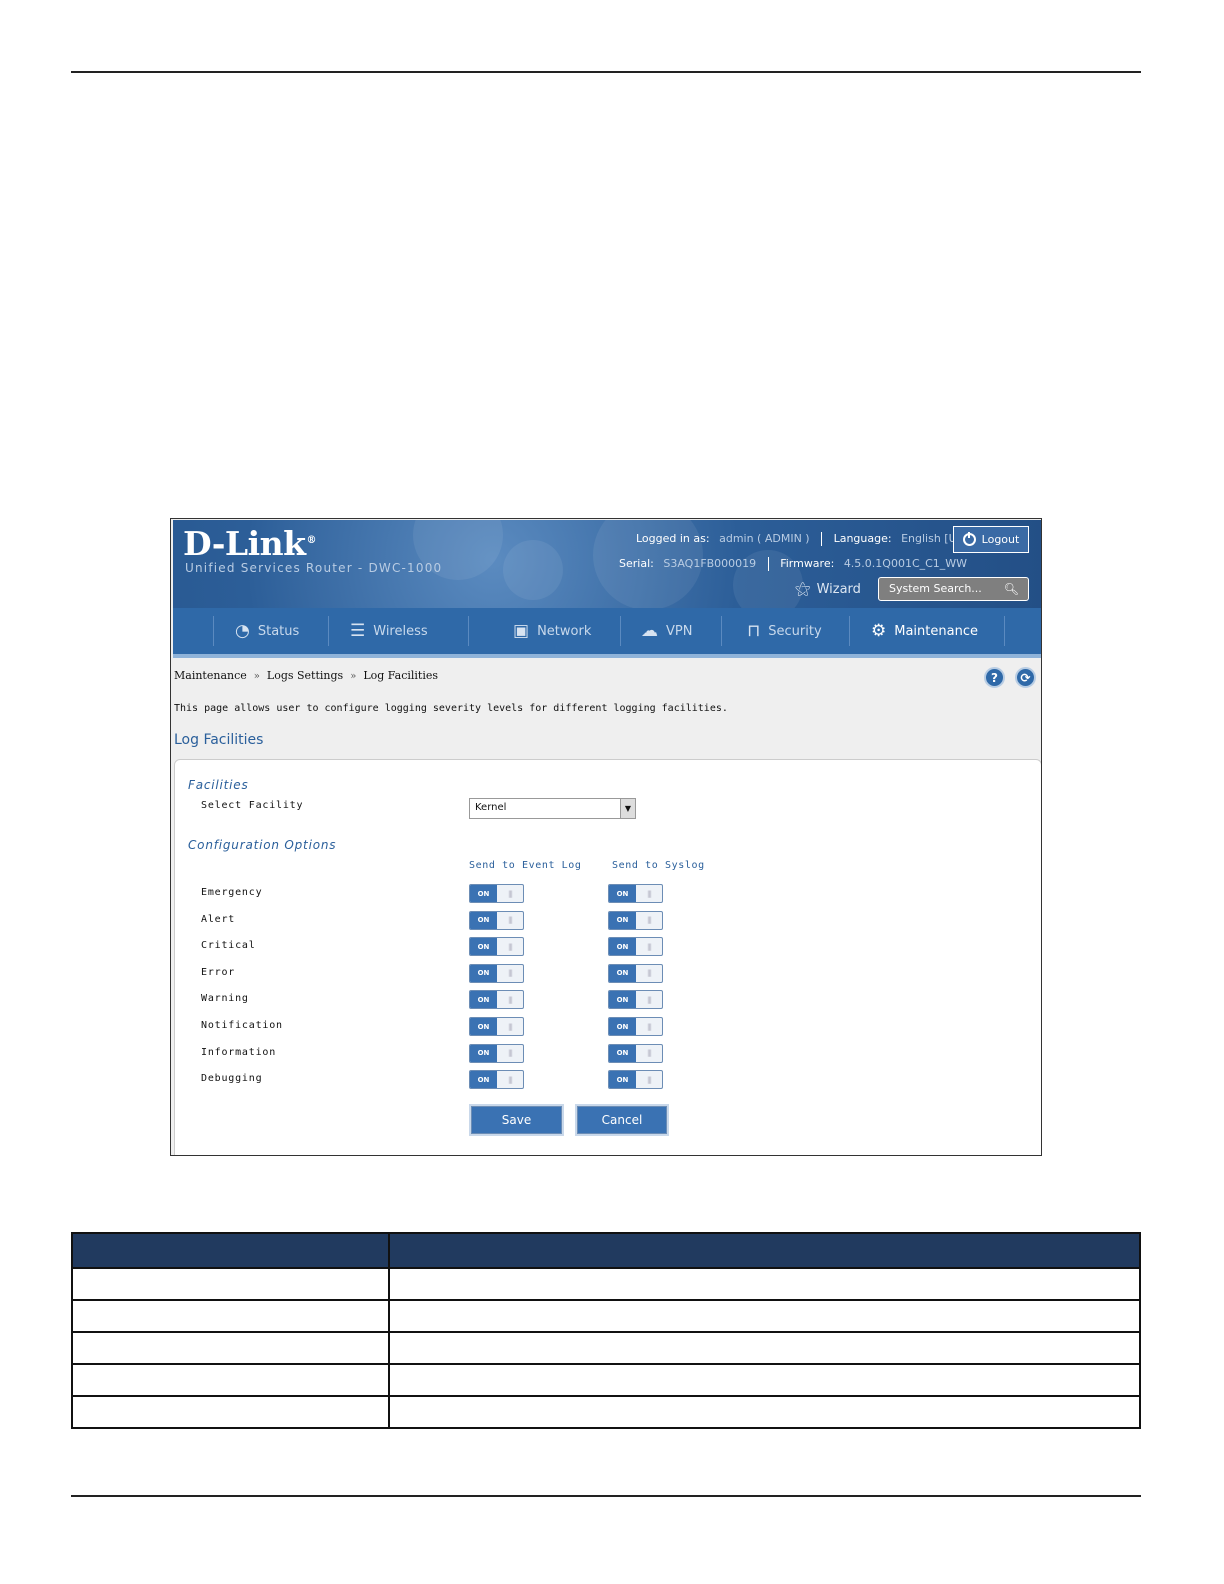  Describe the element at coordinates (552, 631) in the screenshot. I see `nav-network: ▣ Network` at that location.